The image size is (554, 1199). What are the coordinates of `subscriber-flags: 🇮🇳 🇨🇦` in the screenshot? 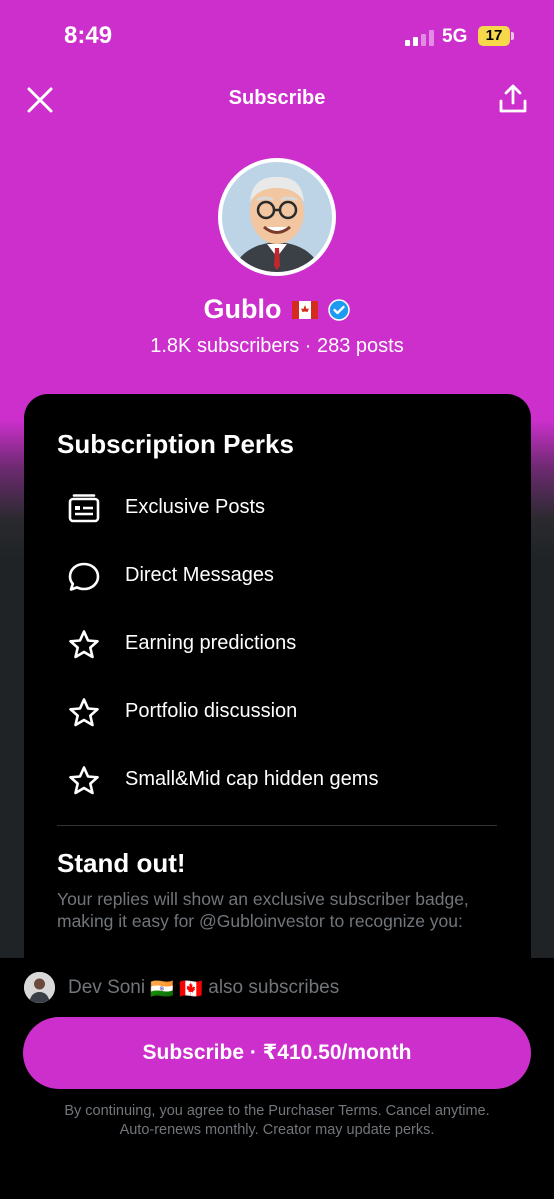 It's located at (176, 989).